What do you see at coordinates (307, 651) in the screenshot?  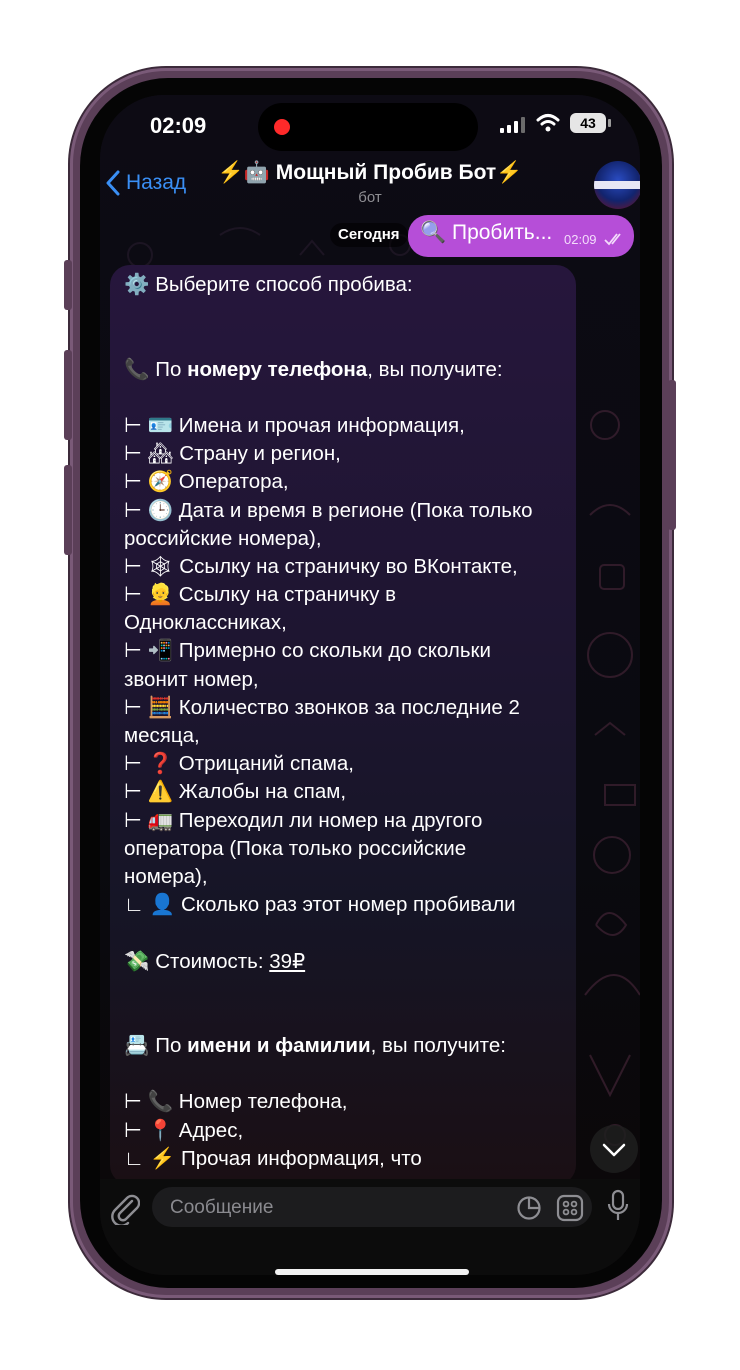 I see `message-line: ⊢ 📲 Примерно со скольки до скольки` at bounding box center [307, 651].